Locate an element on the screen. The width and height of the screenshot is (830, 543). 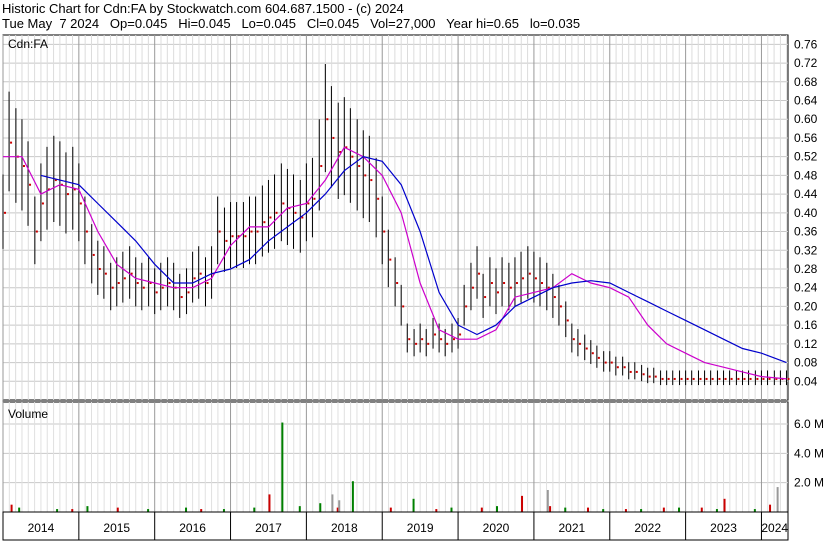
volume-tick-label: 4.0 M is located at coordinates (809, 453).